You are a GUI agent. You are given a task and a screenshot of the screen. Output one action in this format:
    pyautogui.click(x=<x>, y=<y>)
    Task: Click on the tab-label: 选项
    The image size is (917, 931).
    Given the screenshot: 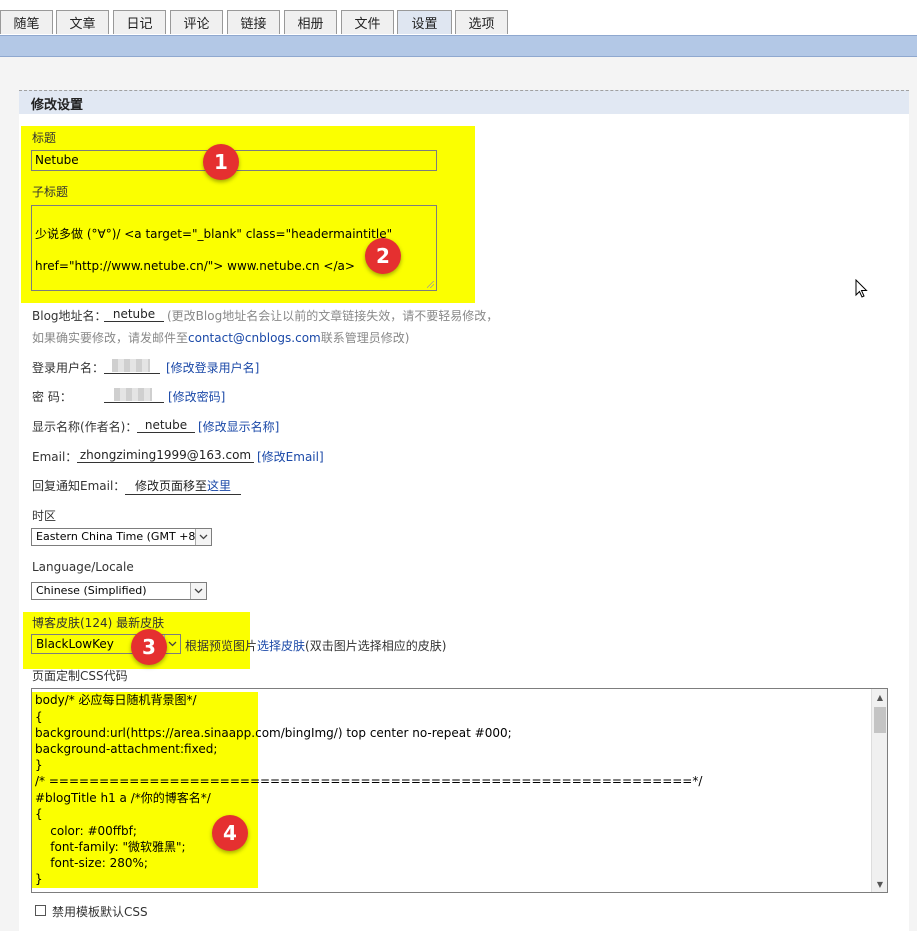 What is the action you would take?
    pyautogui.click(x=481, y=24)
    